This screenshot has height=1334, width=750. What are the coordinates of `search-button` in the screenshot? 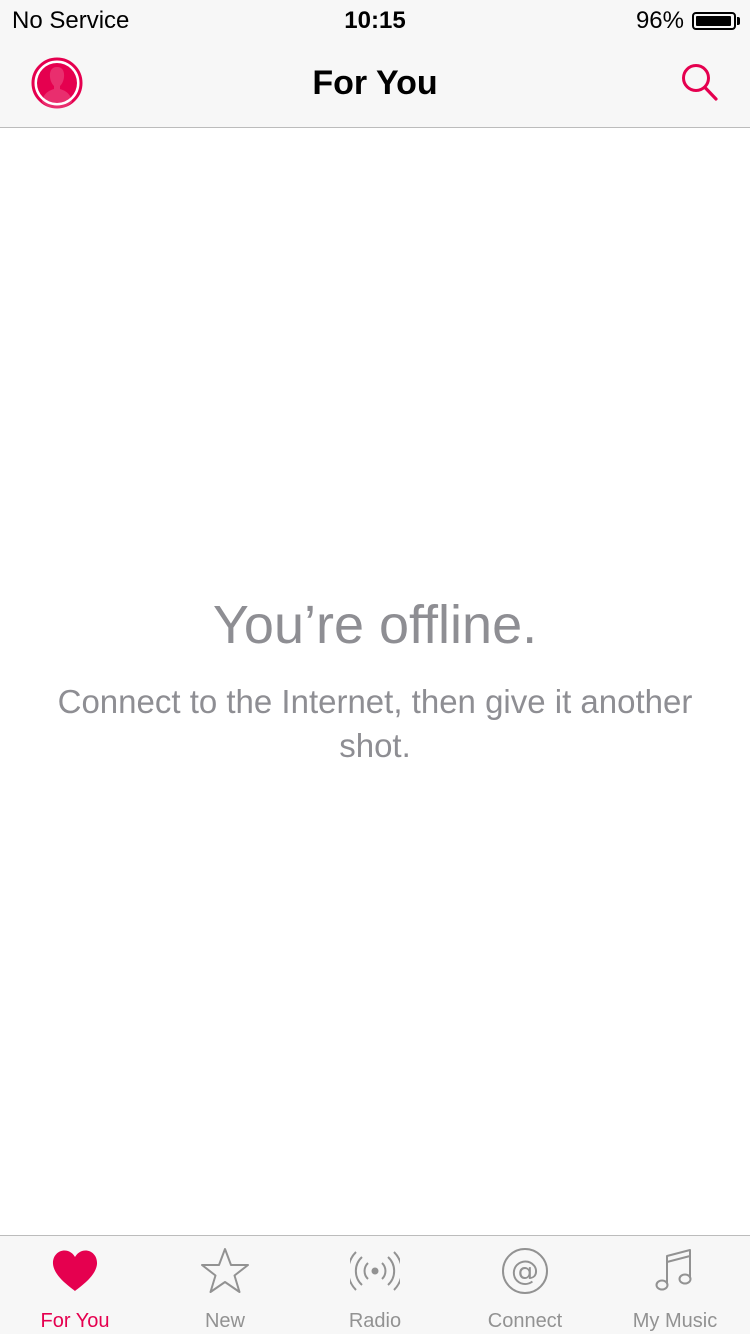 It's located at (700, 83).